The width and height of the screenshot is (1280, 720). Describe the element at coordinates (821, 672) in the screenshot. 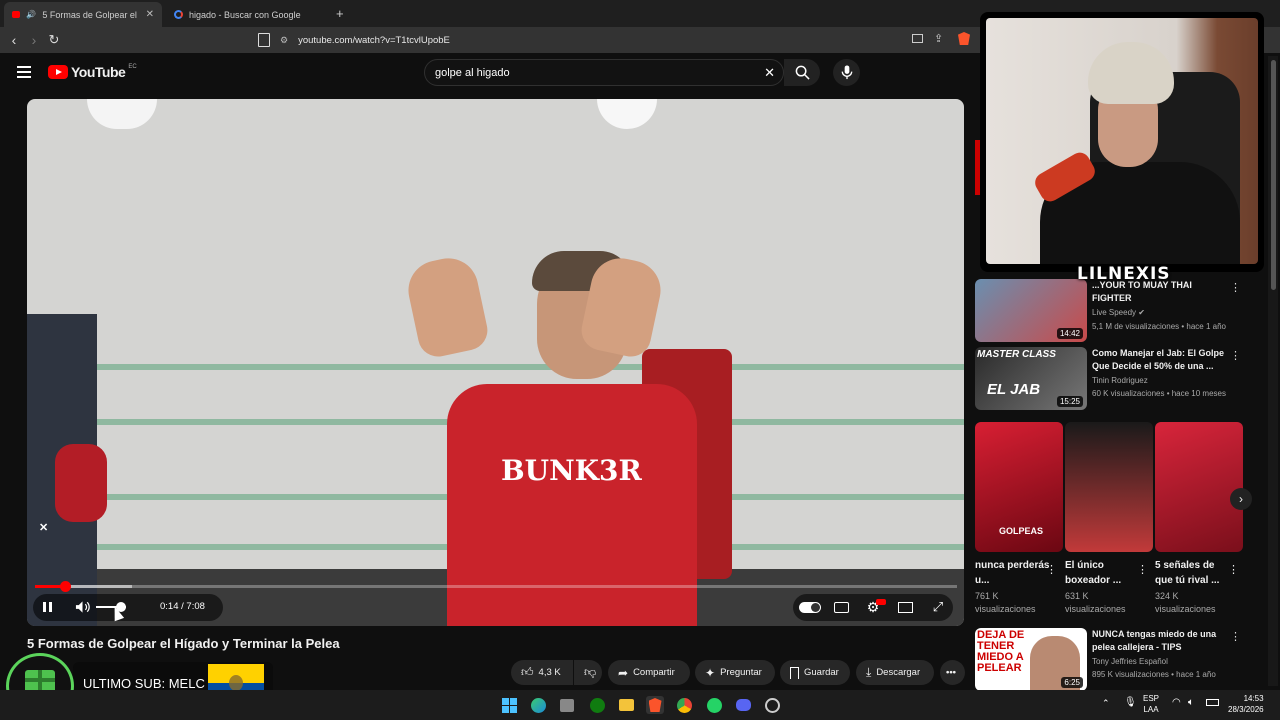

I see `save-label: Guardar` at that location.